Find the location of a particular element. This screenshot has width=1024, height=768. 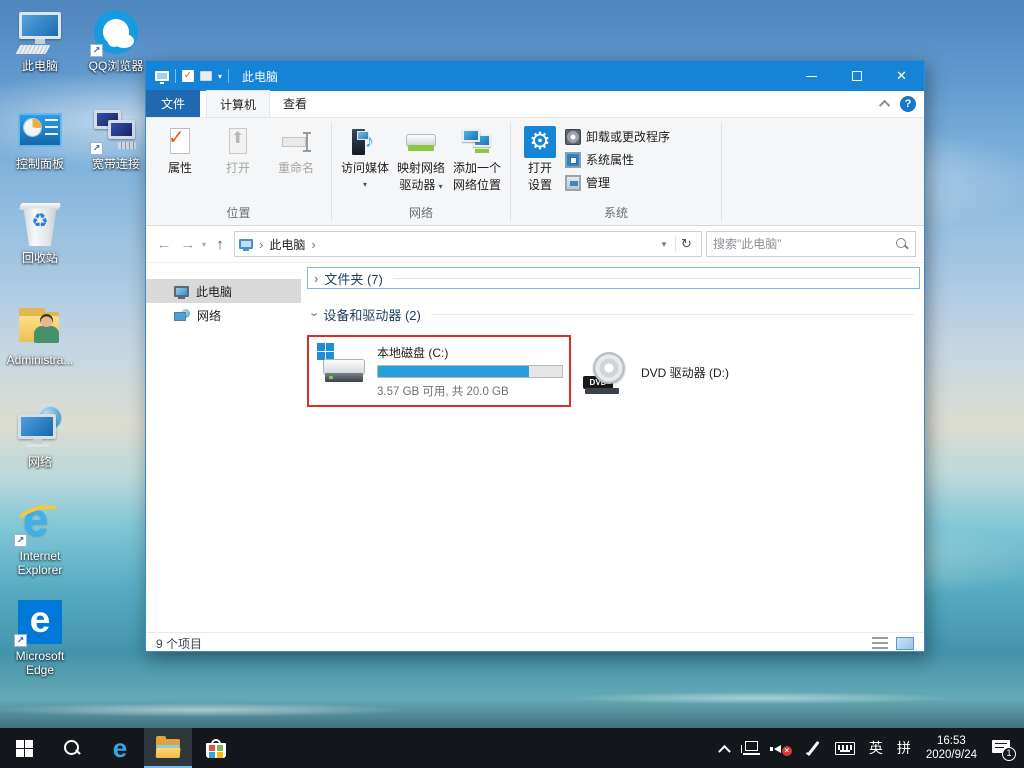

group-label-location: 位置 is located at coordinates (238, 213).